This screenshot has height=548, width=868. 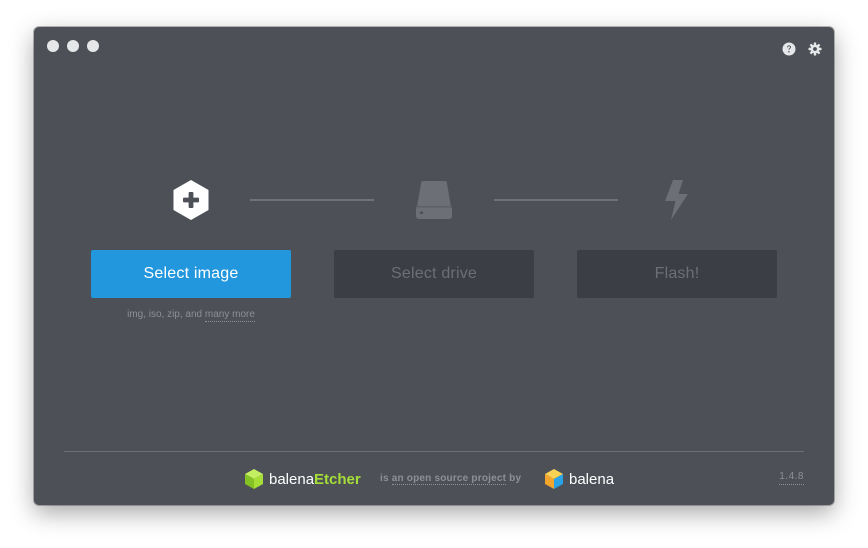 What do you see at coordinates (191, 274) in the screenshot?
I see `select-image-button: Select image` at bounding box center [191, 274].